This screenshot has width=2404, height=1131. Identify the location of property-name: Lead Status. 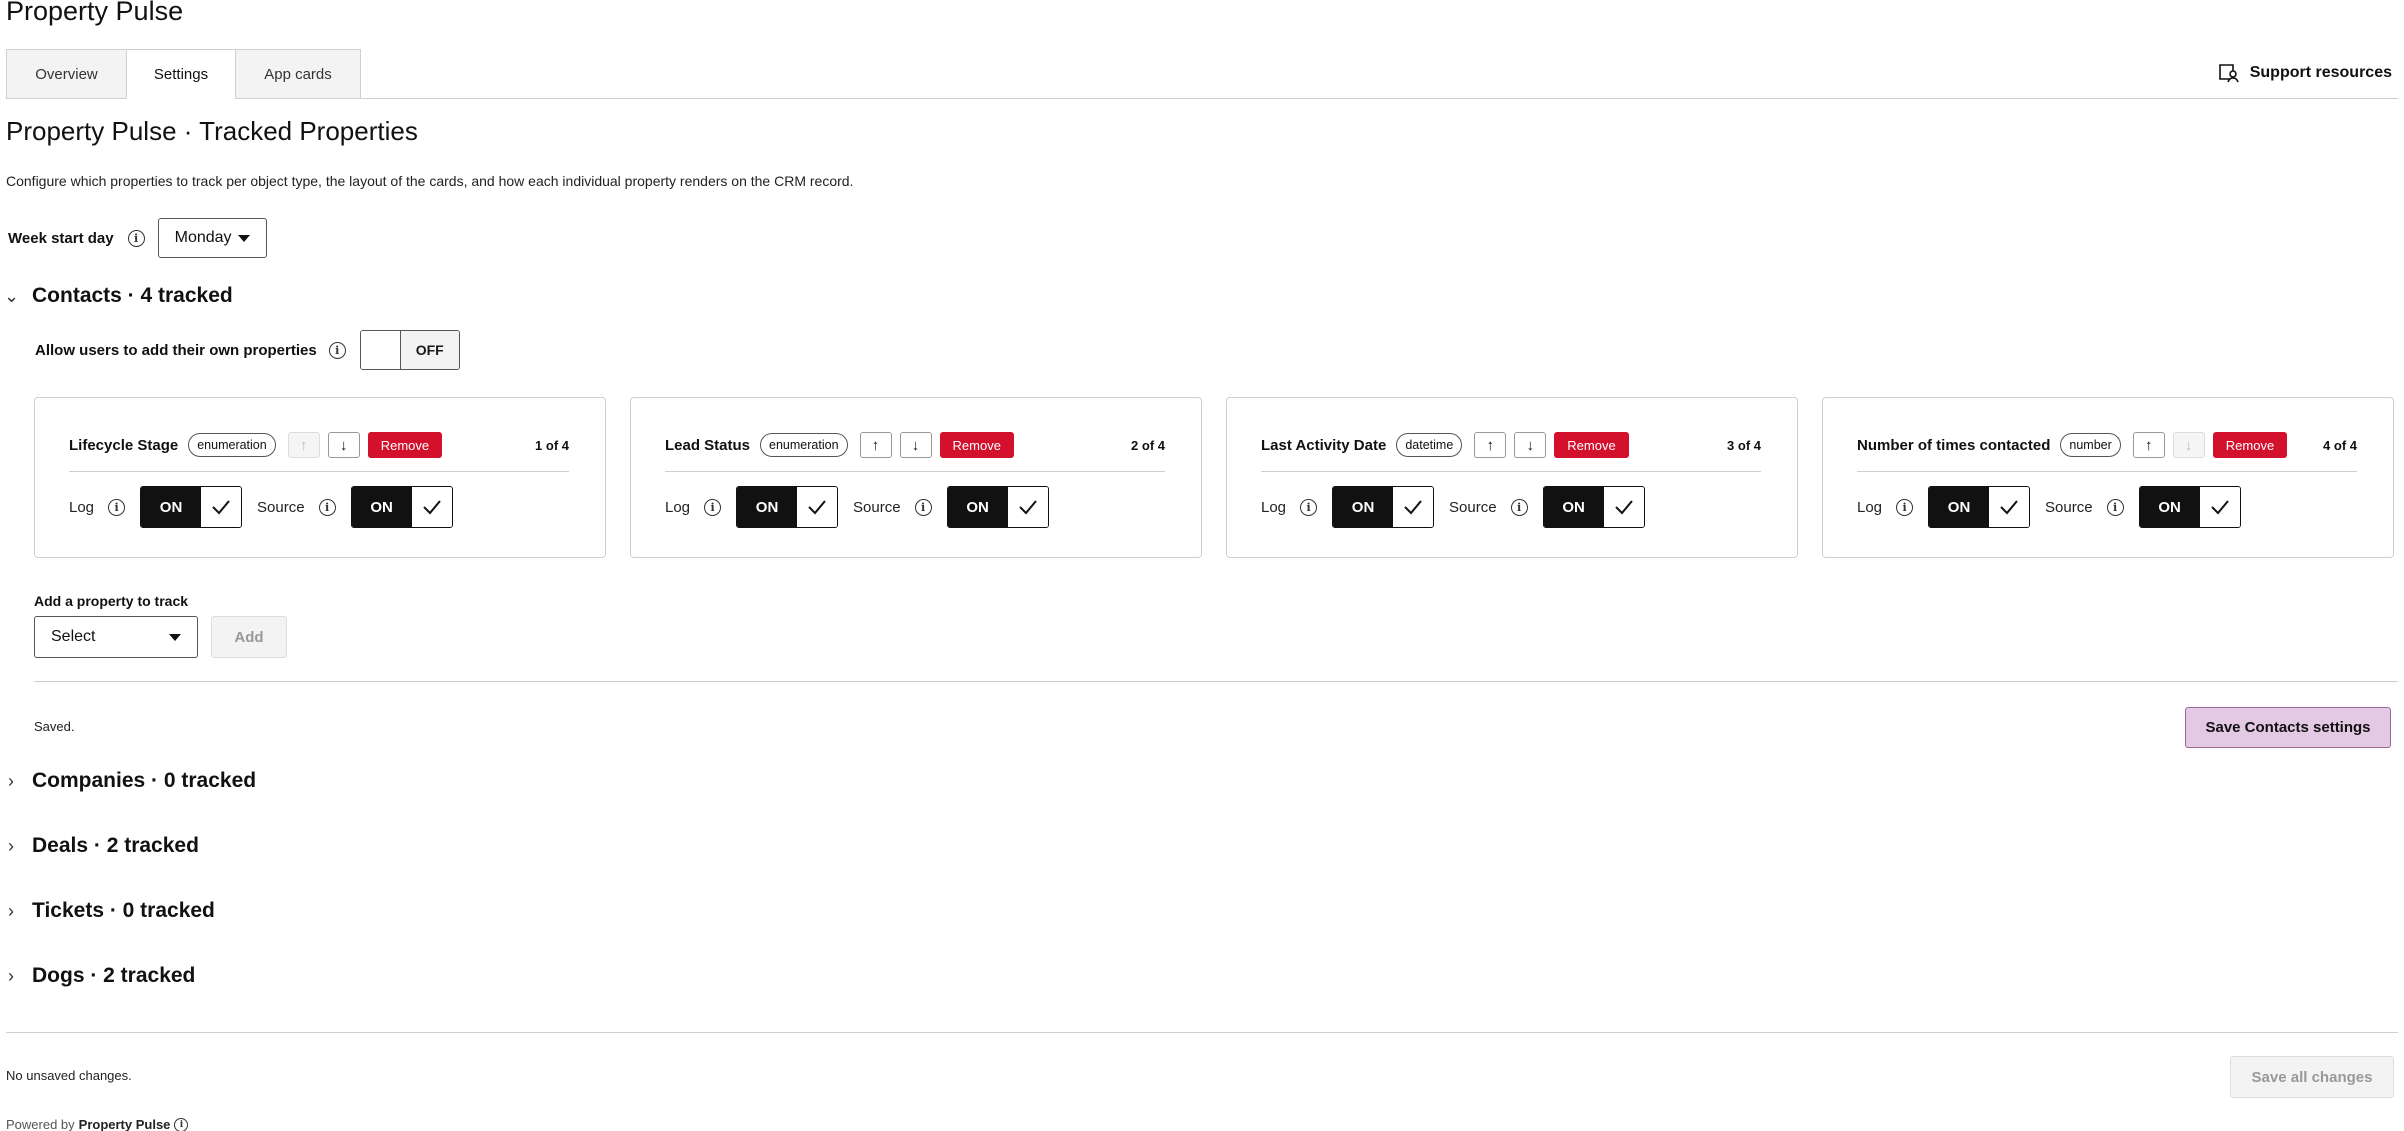
(708, 445).